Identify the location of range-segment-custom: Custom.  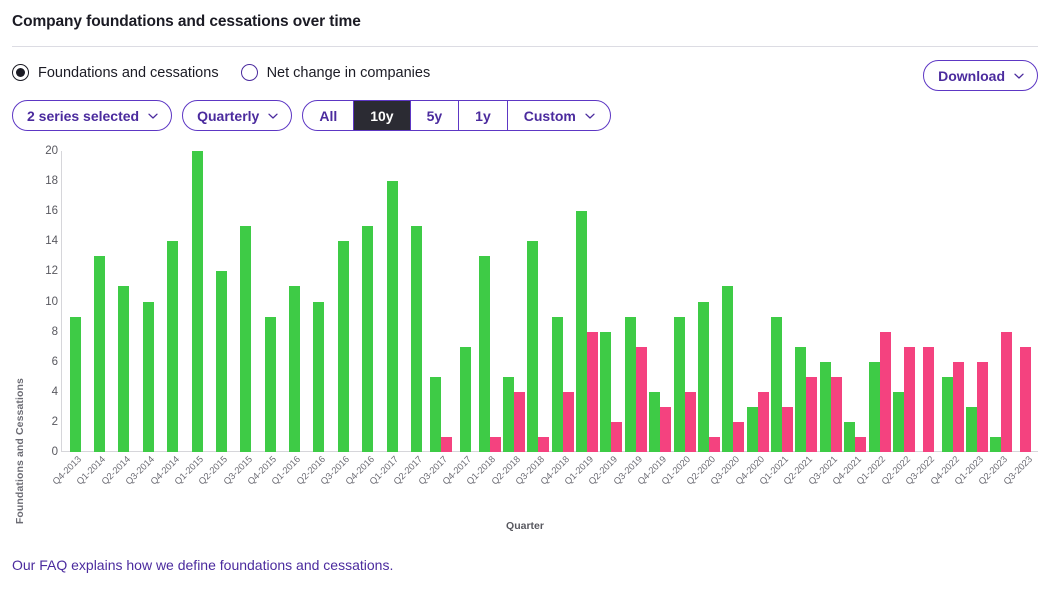
(559, 115).